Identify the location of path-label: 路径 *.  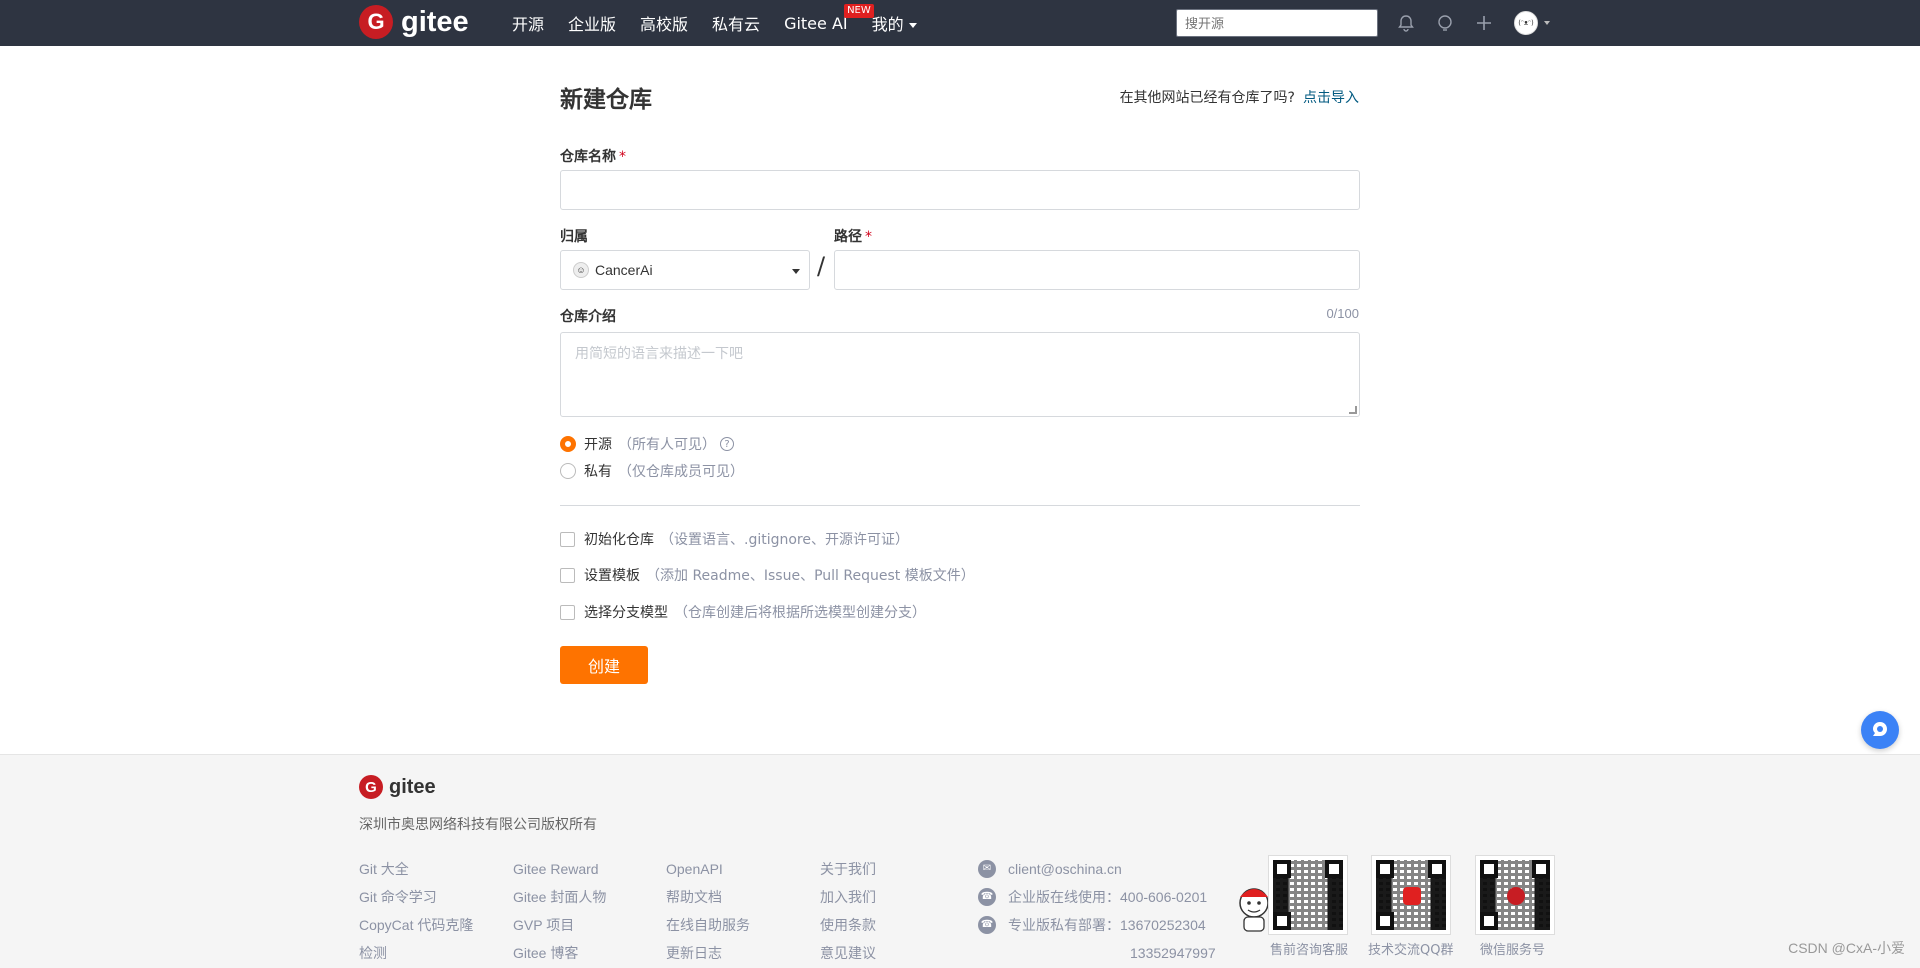
(853, 236).